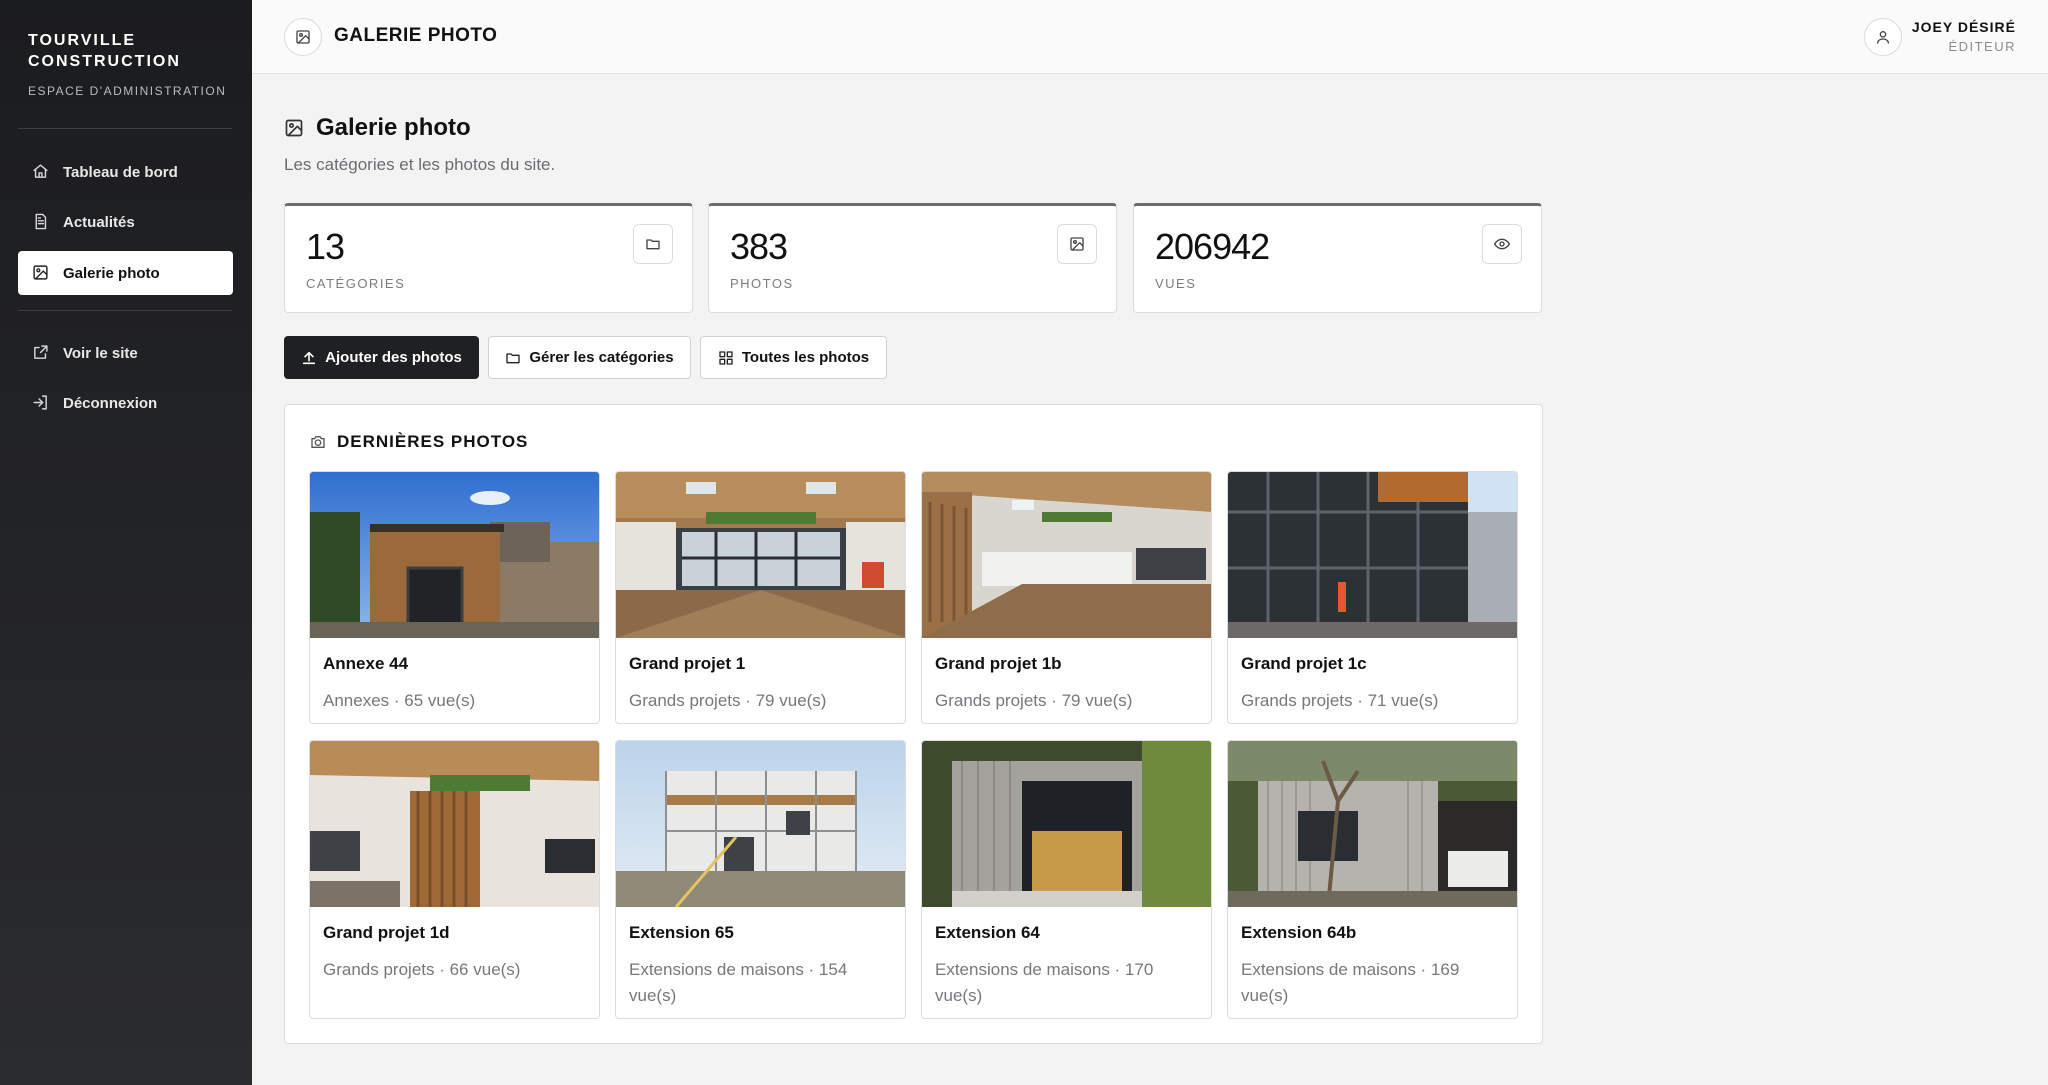 This screenshot has height=1085, width=2048. I want to click on upload-icon, so click(309, 358).